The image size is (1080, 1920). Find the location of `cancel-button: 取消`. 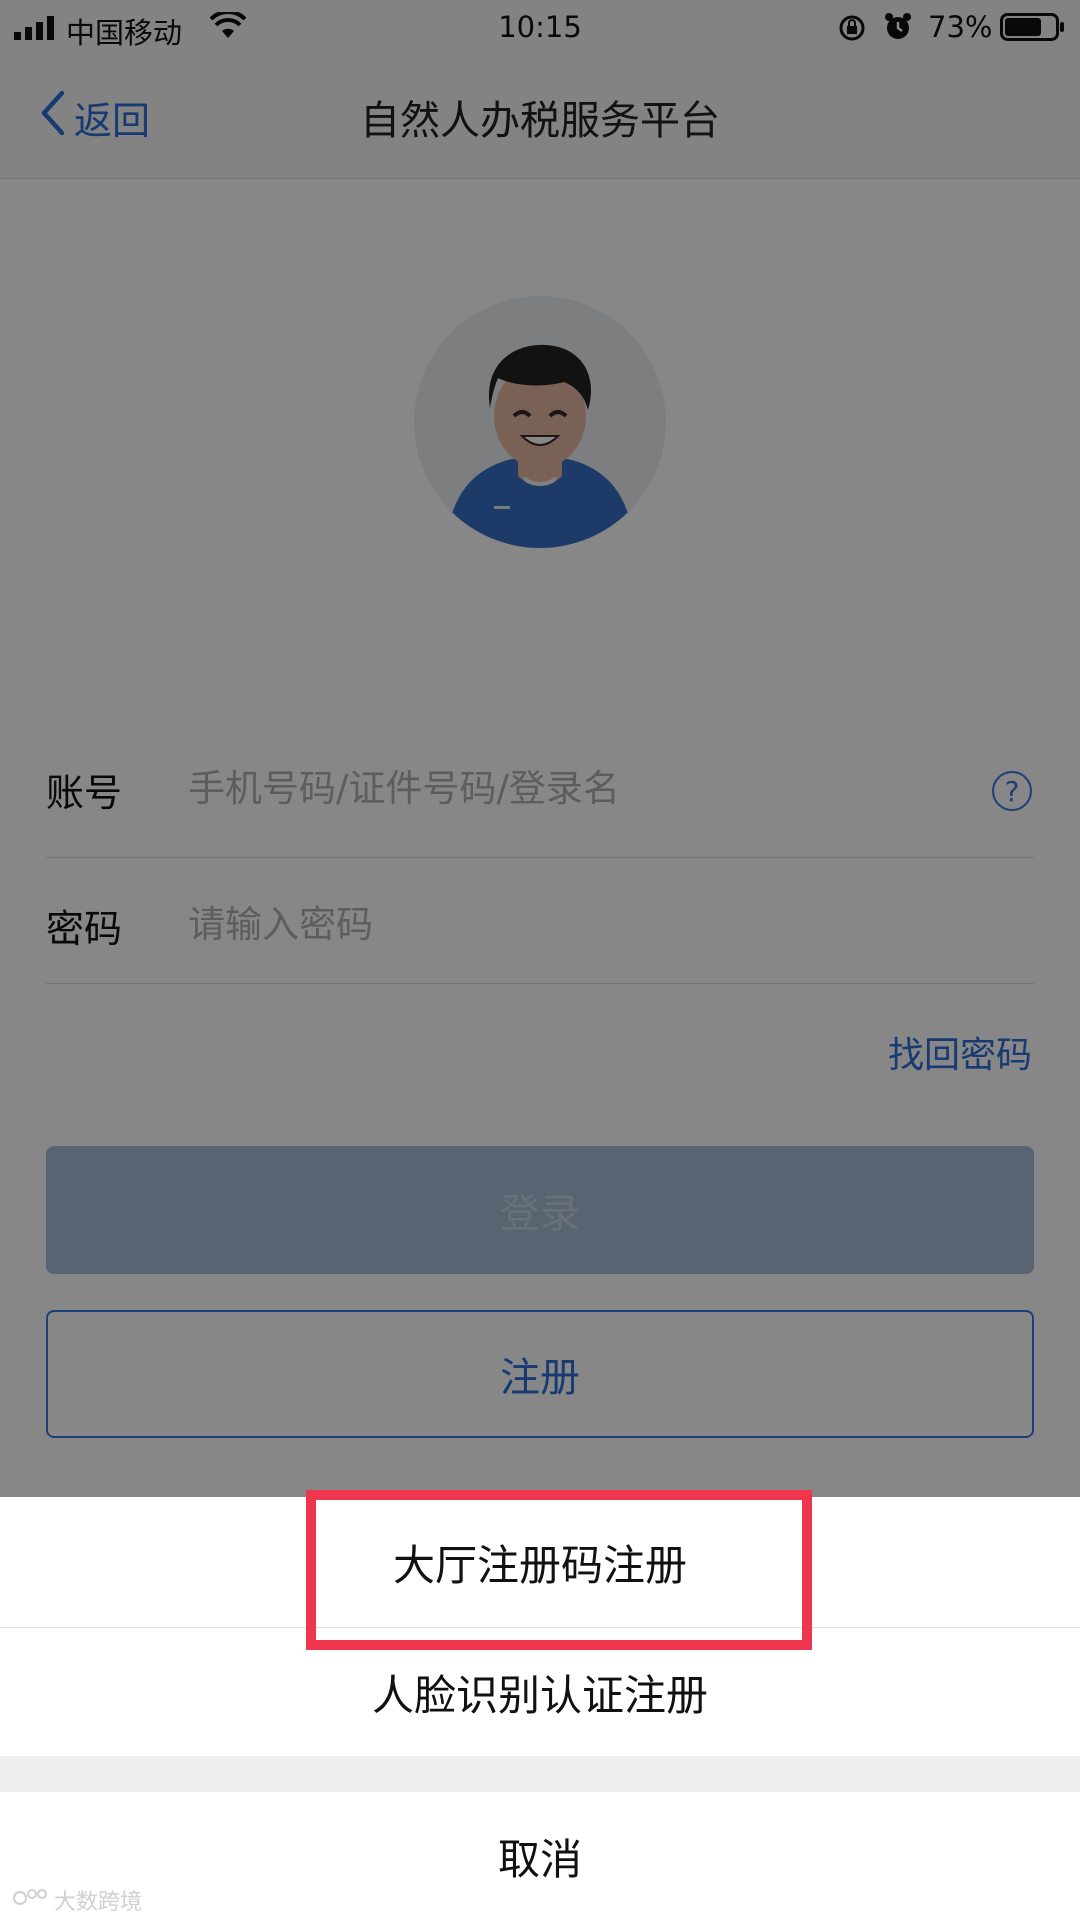

cancel-button: 取消 is located at coordinates (540, 1856).